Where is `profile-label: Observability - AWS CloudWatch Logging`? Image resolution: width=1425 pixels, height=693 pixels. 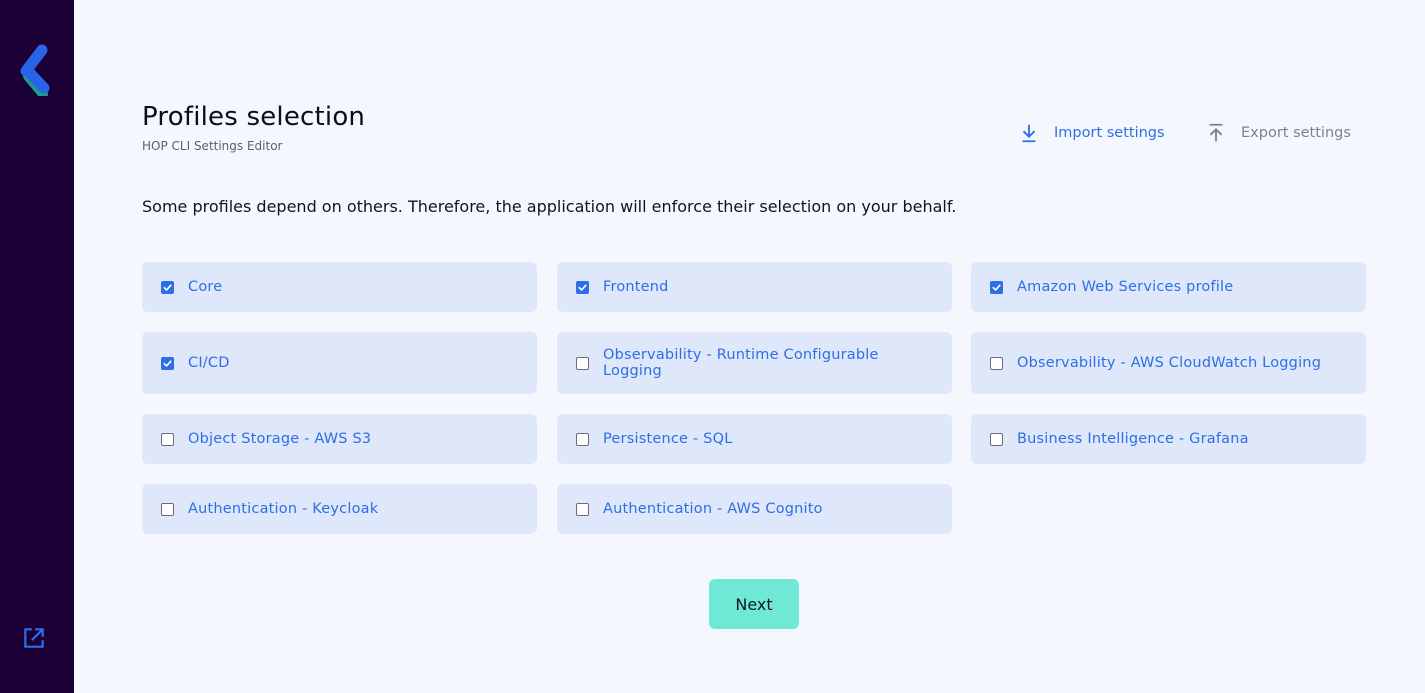 profile-label: Observability - AWS CloudWatch Logging is located at coordinates (1169, 363).